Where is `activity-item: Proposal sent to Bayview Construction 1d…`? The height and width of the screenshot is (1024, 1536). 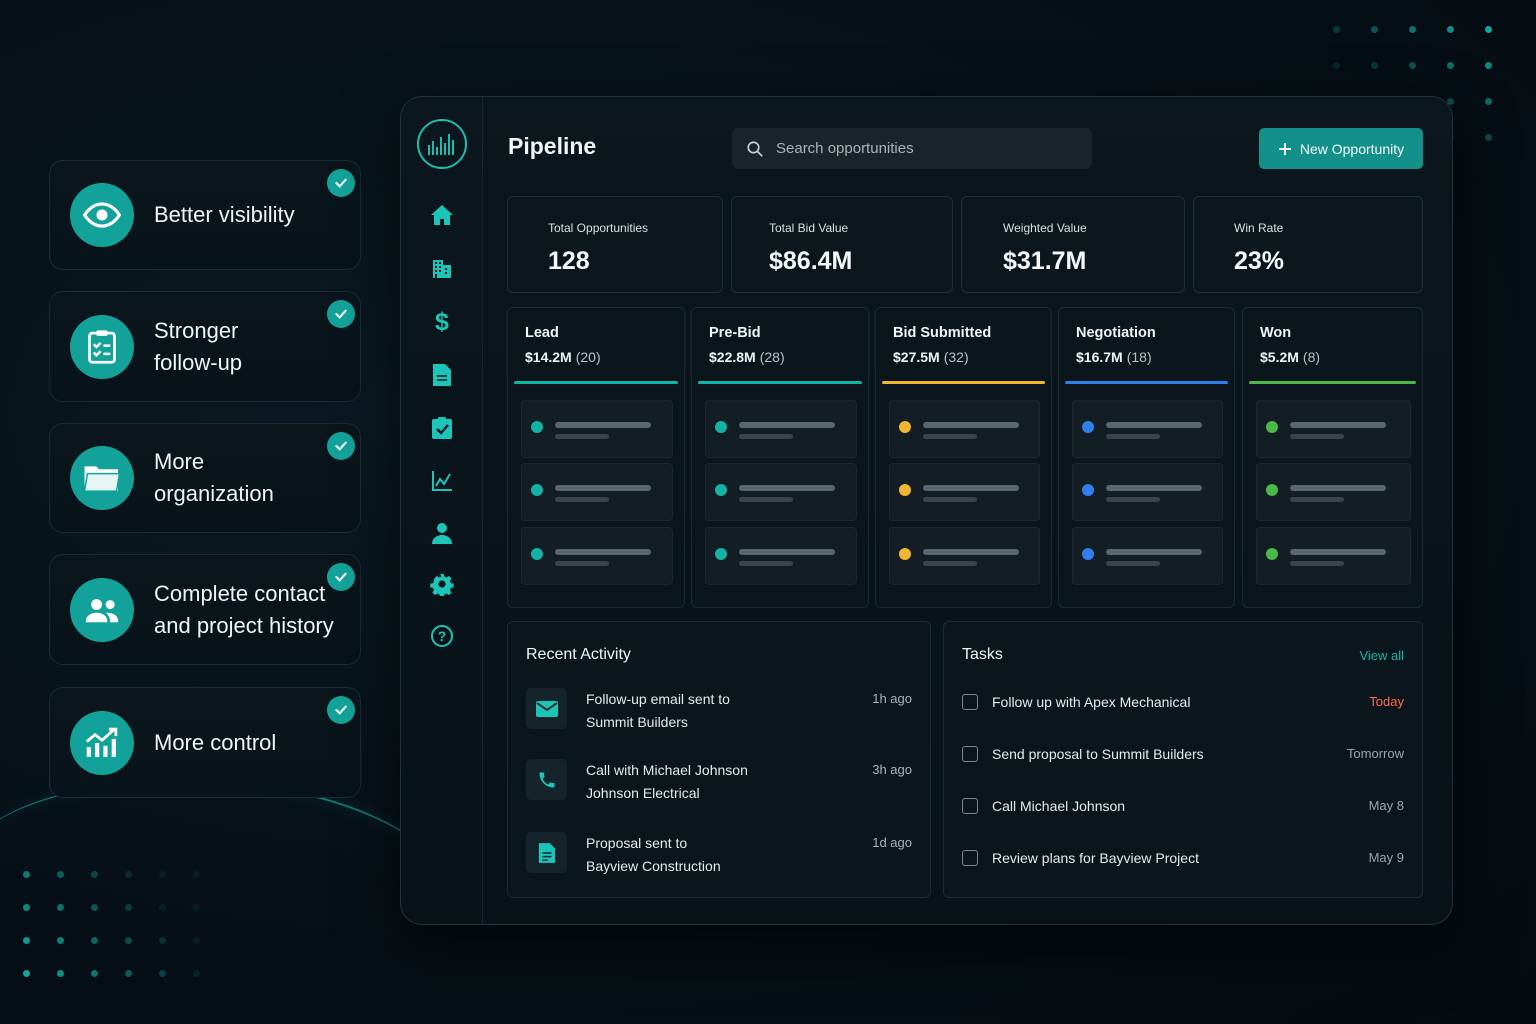 activity-item: Proposal sent to Bayview Construction 1d… is located at coordinates (719, 862).